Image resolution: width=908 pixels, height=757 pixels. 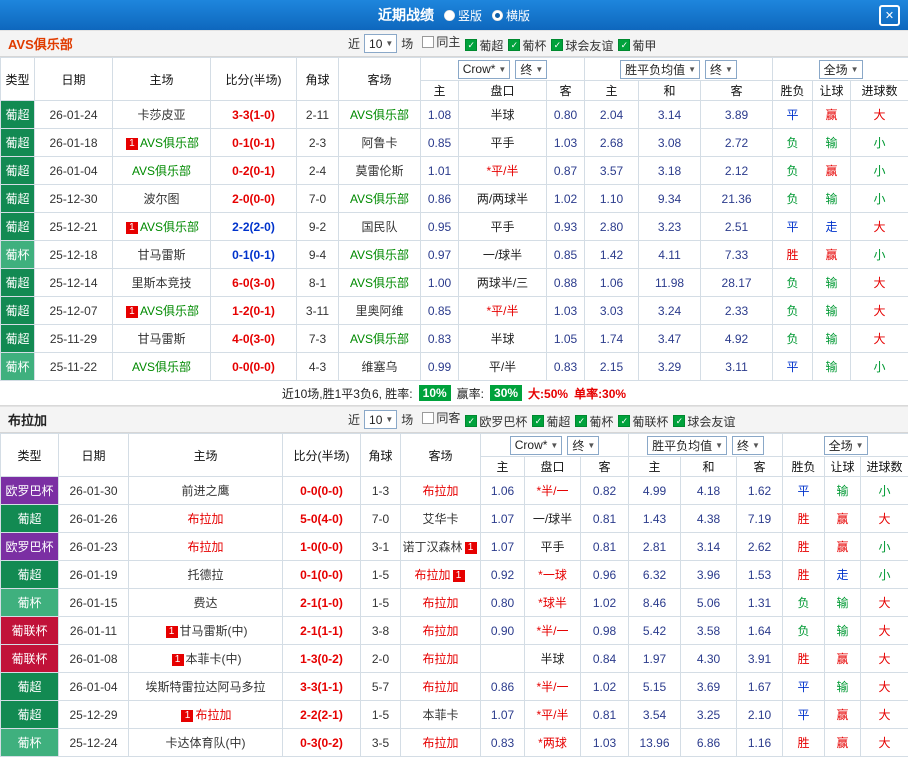 What do you see at coordinates (94, 659) in the screenshot?
I see `match-date: 26-01-08` at bounding box center [94, 659].